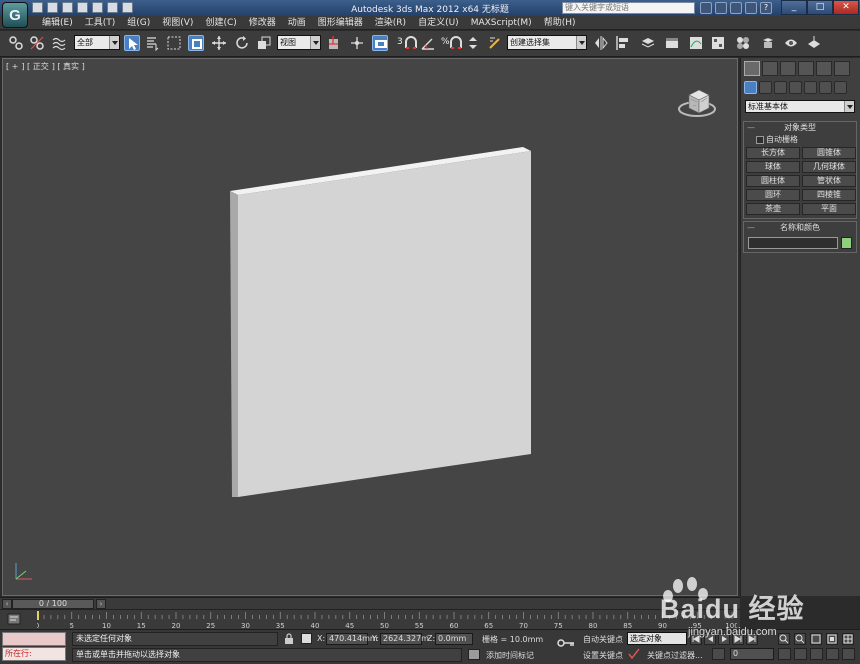  I want to click on schematic-view-icon, so click(718, 43).